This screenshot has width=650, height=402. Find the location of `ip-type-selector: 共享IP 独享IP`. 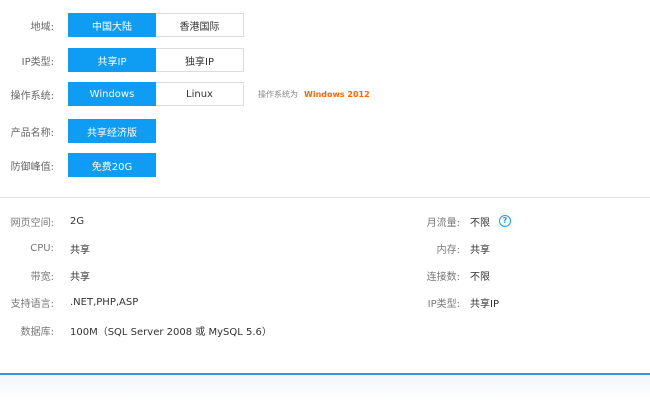

ip-type-selector: 共享IP 独享IP is located at coordinates (156, 60).